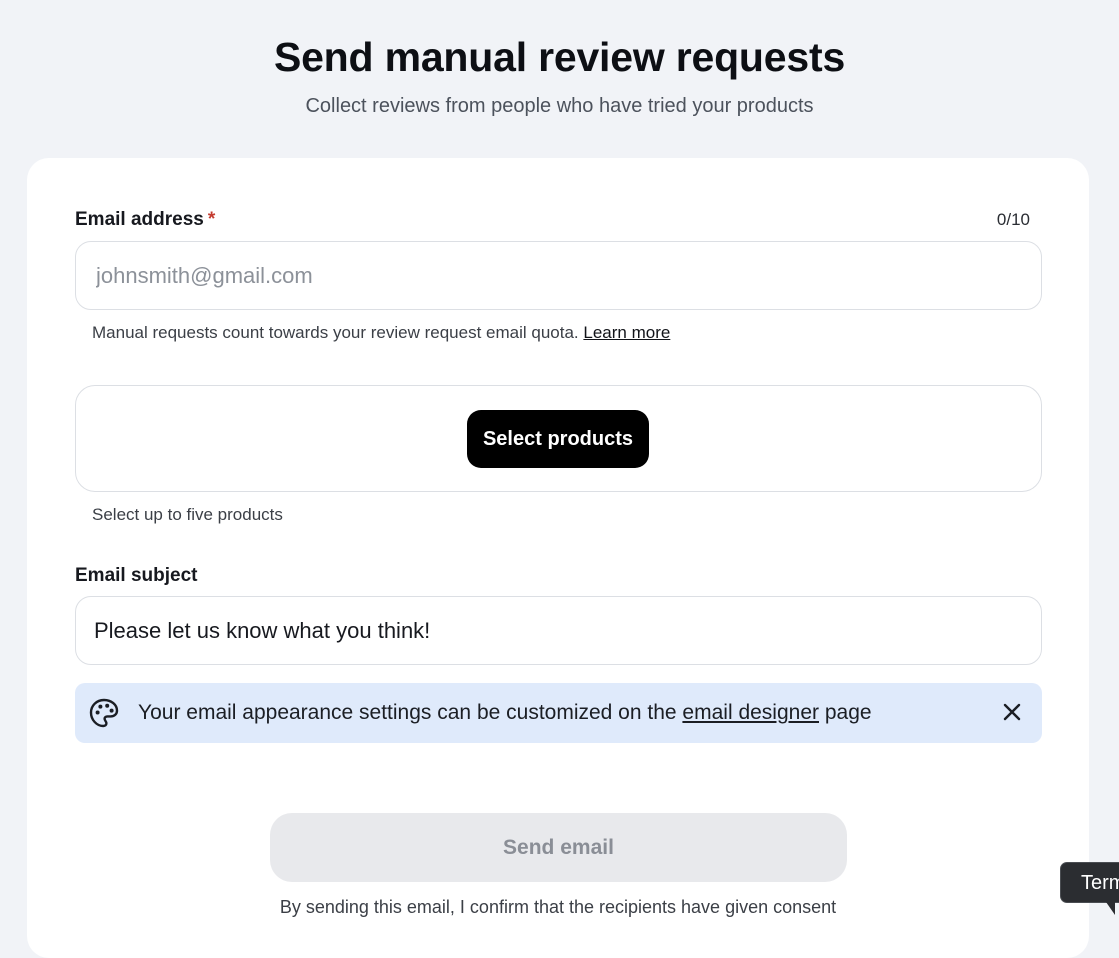 This screenshot has width=1119, height=958. I want to click on email-label: Email address *, so click(145, 220).